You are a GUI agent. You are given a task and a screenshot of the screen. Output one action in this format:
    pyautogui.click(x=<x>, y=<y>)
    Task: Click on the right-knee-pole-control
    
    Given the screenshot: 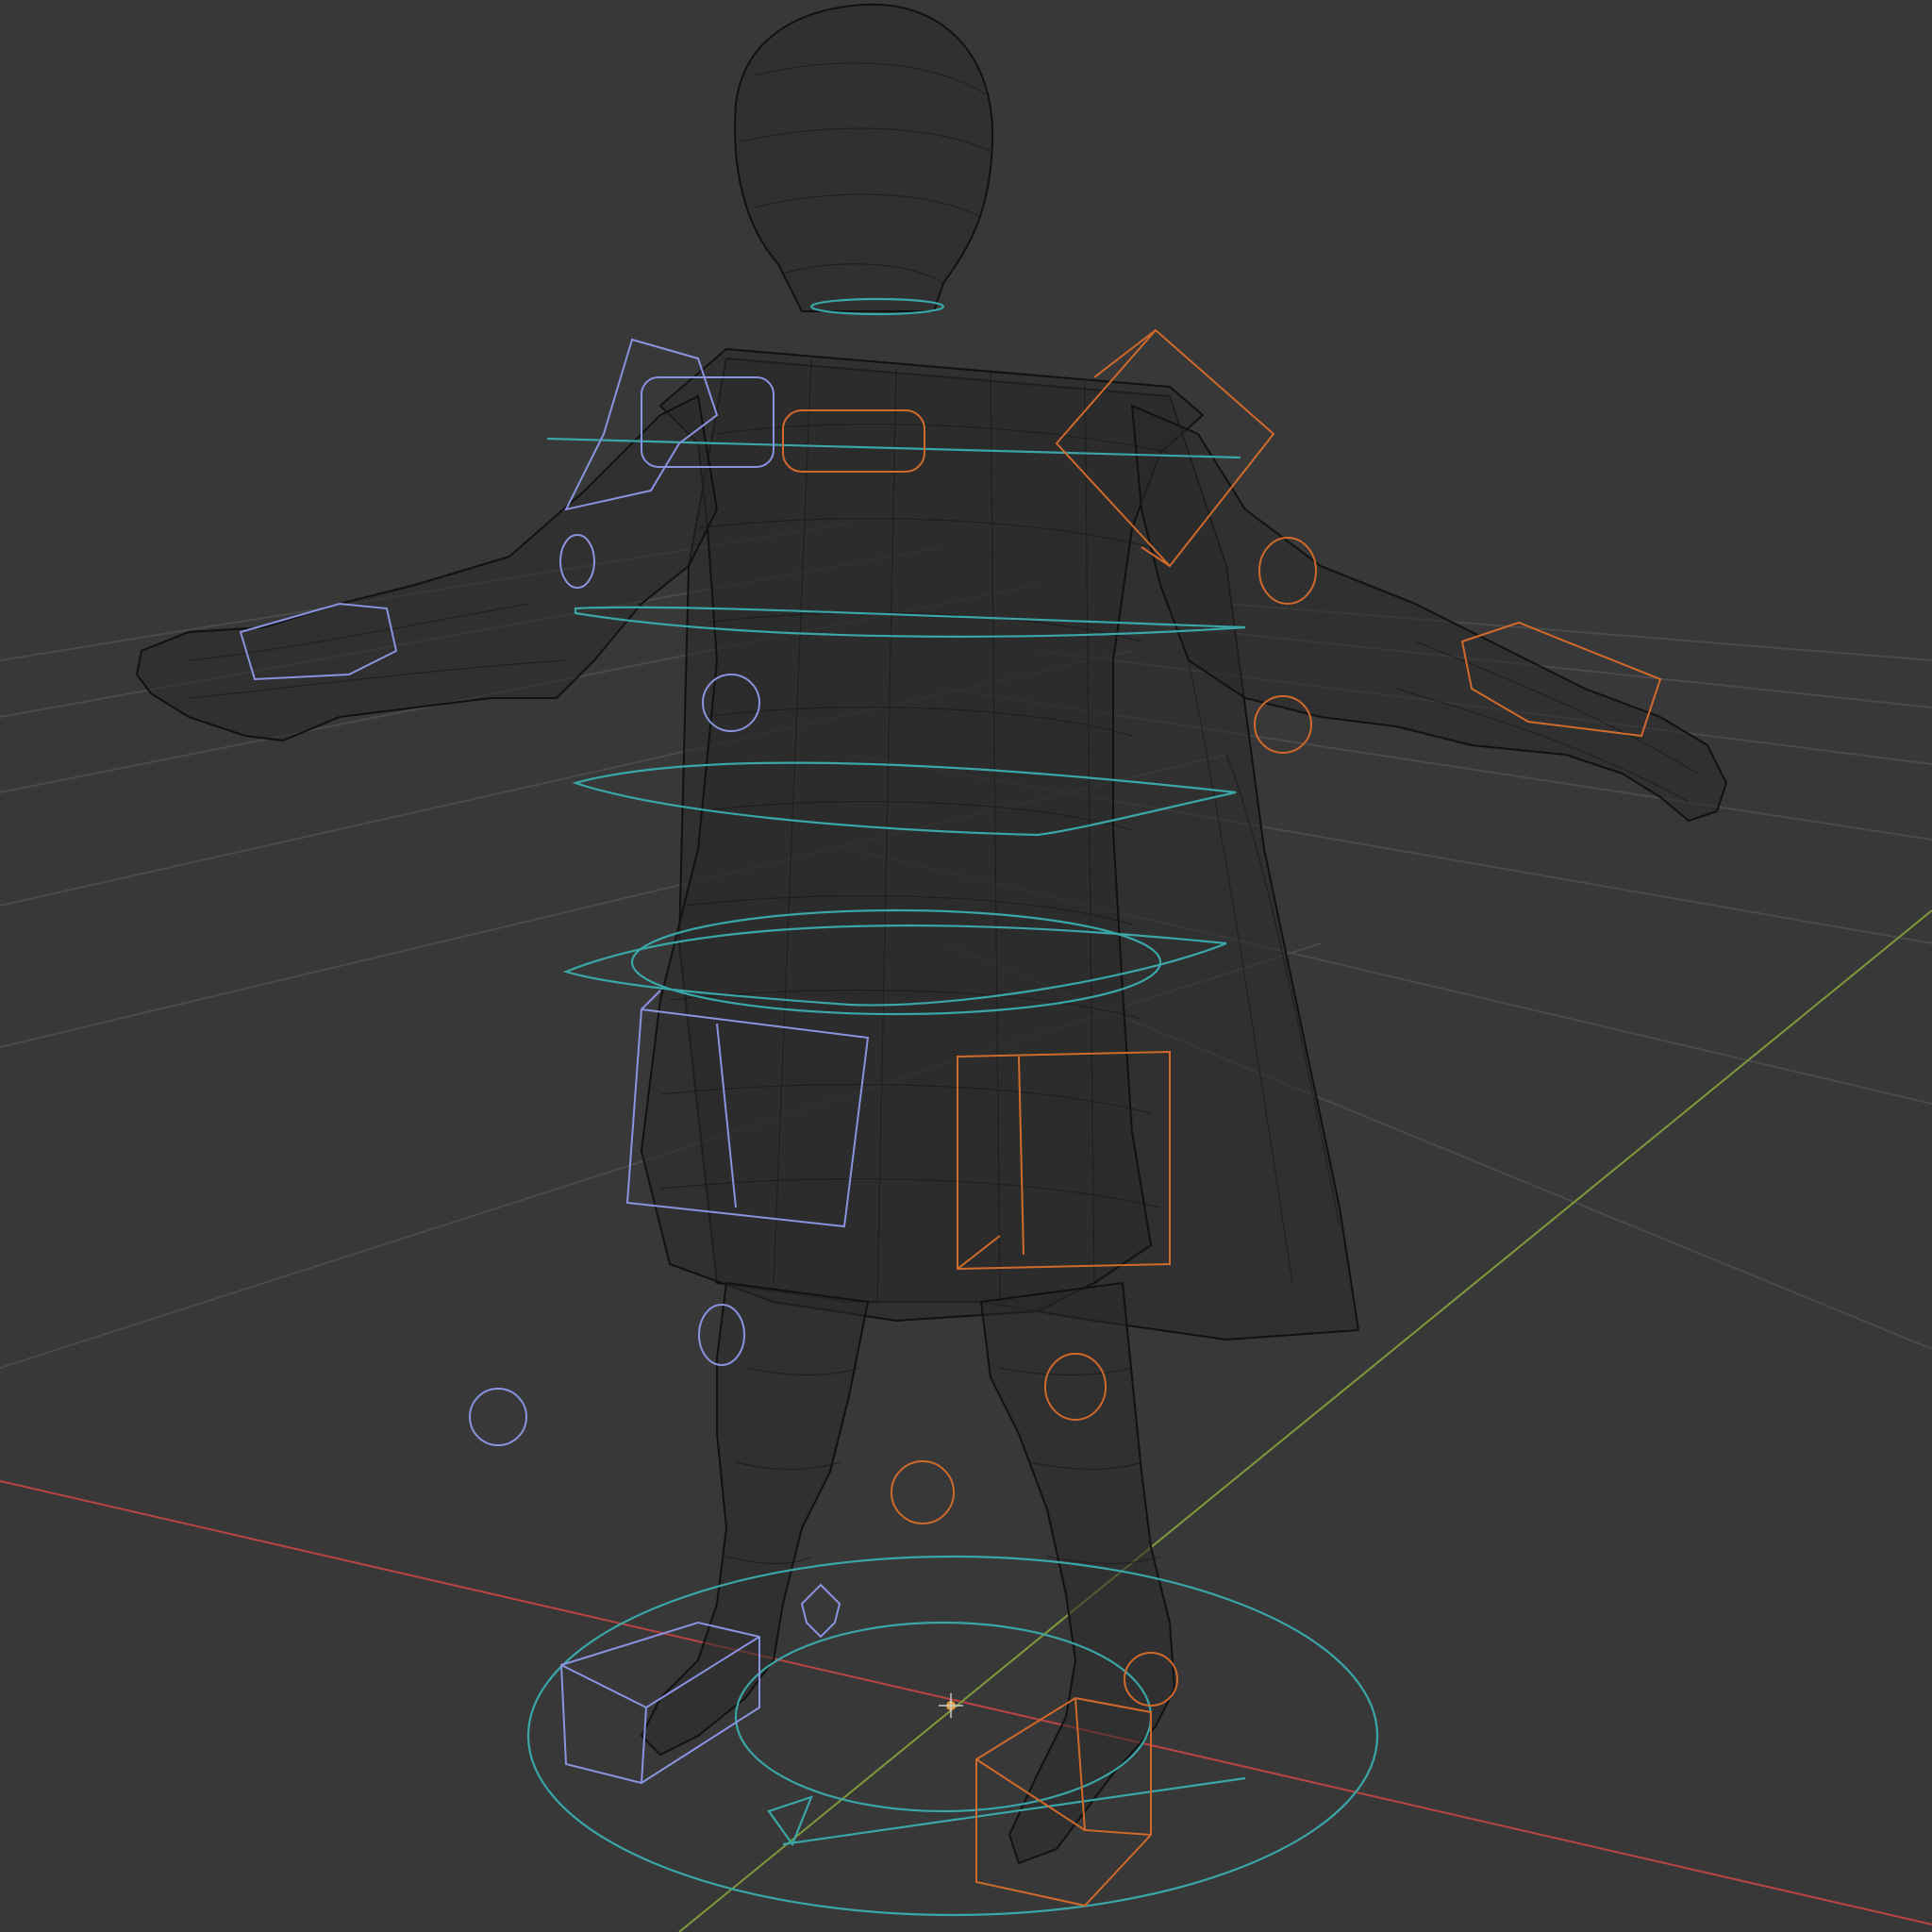 What is the action you would take?
    pyautogui.click(x=923, y=1492)
    